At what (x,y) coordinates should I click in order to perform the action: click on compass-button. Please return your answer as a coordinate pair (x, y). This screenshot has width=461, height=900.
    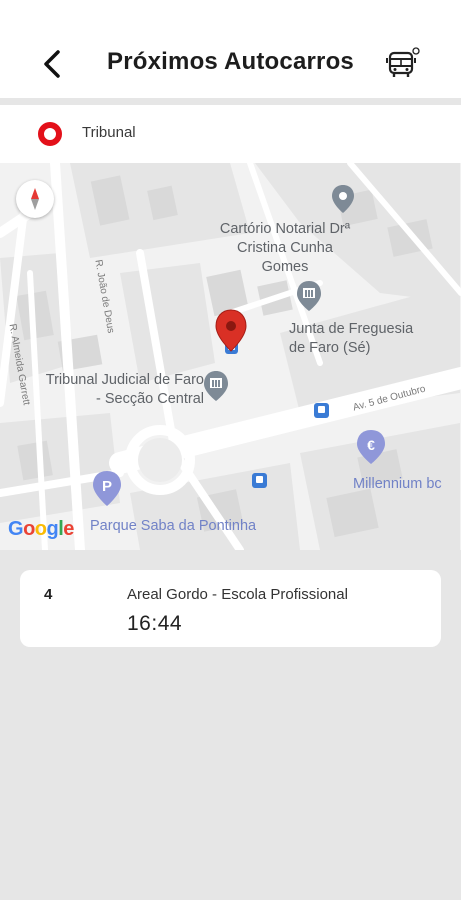
    Looking at the image, I should click on (35, 199).